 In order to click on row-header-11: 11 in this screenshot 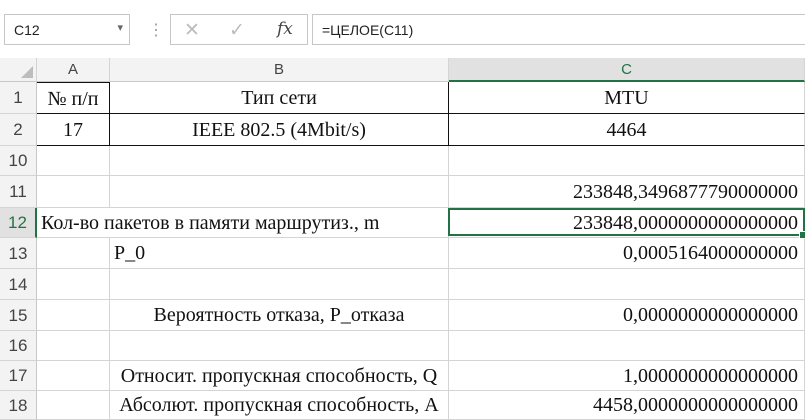, I will do `click(18, 192)`.